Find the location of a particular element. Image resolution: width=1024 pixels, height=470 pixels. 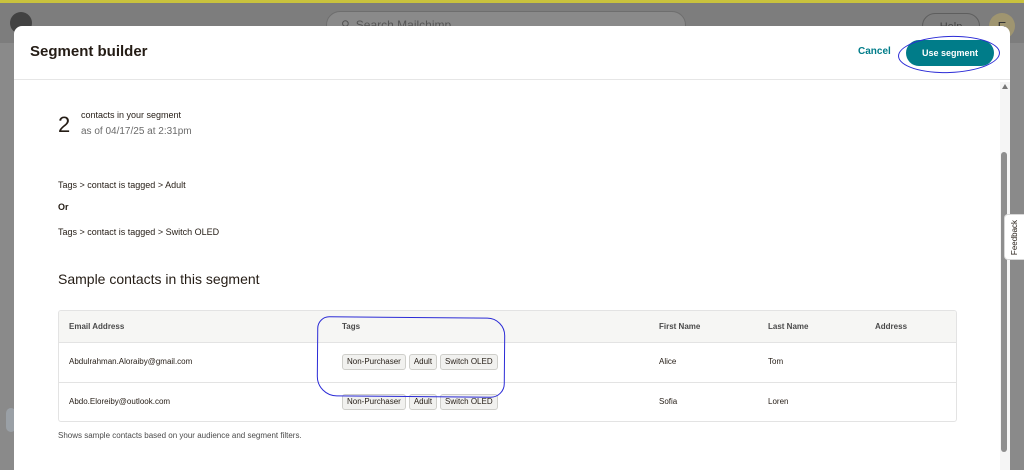

contact-email: Abdo.Eloreiby@outlook.com is located at coordinates (120, 401).